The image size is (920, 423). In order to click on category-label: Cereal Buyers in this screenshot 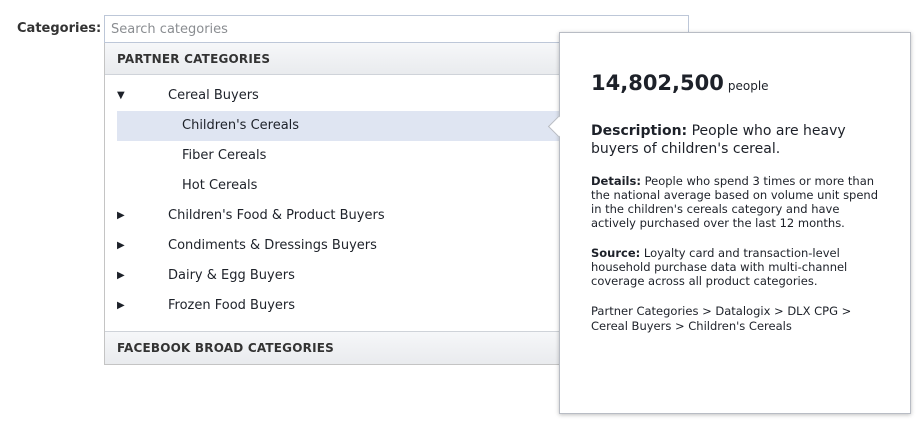, I will do `click(213, 95)`.